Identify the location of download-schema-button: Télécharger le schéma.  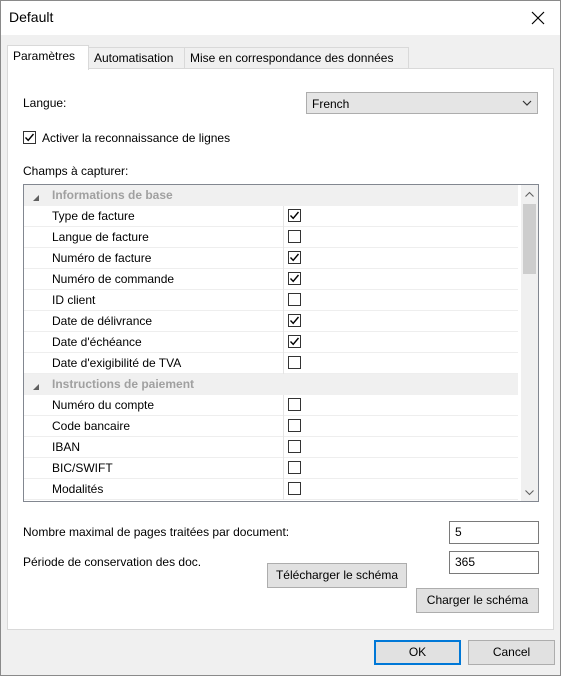
(337, 575).